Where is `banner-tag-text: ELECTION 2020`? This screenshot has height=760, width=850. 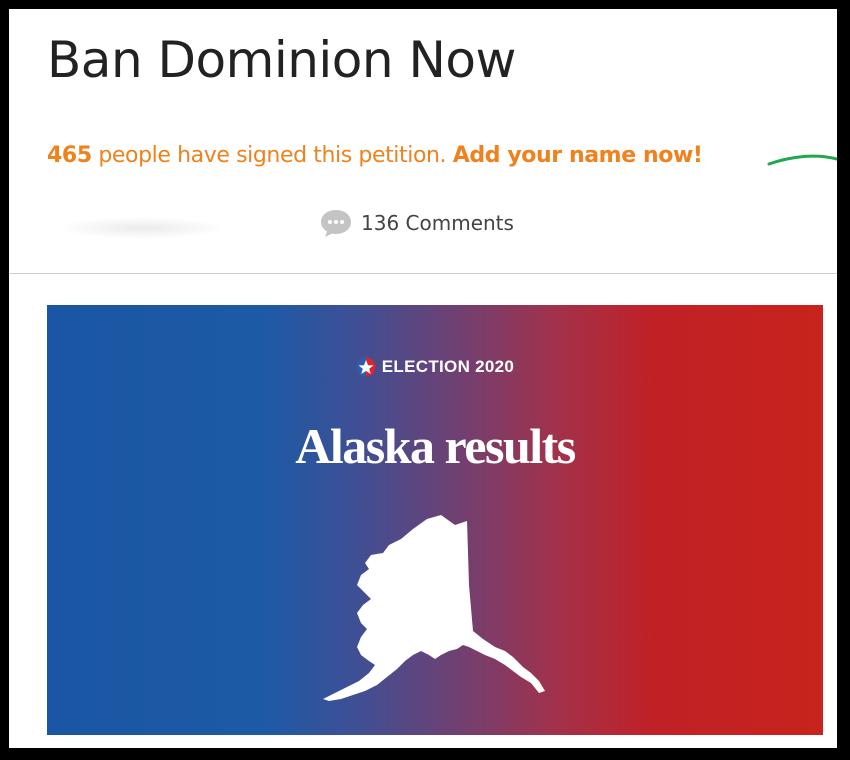 banner-tag-text: ELECTION 2020 is located at coordinates (448, 366).